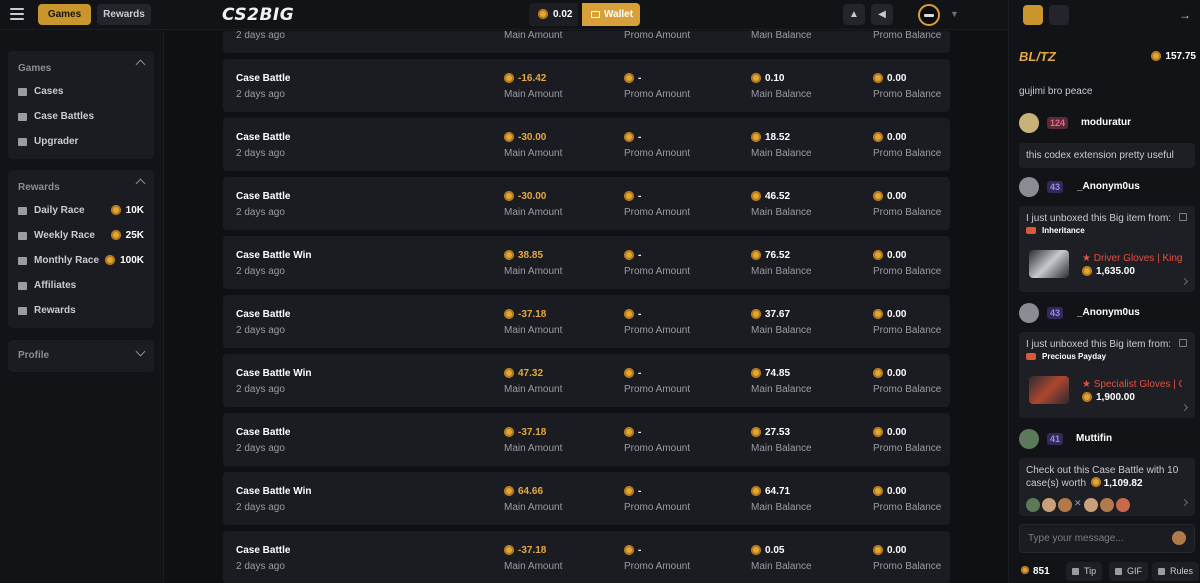 This screenshot has height=583, width=1200. Describe the element at coordinates (132, 260) in the screenshot. I see `race-value-text: 100K` at that location.